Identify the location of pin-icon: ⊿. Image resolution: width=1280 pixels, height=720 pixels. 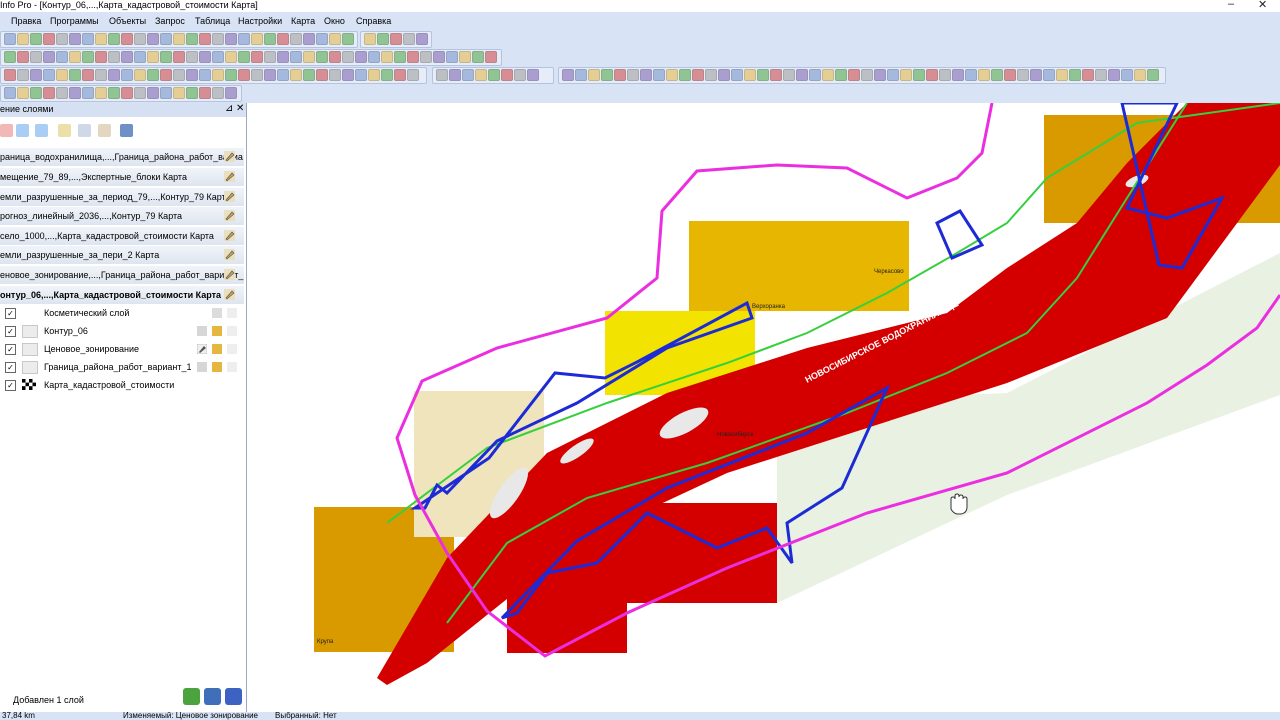
(229, 108).